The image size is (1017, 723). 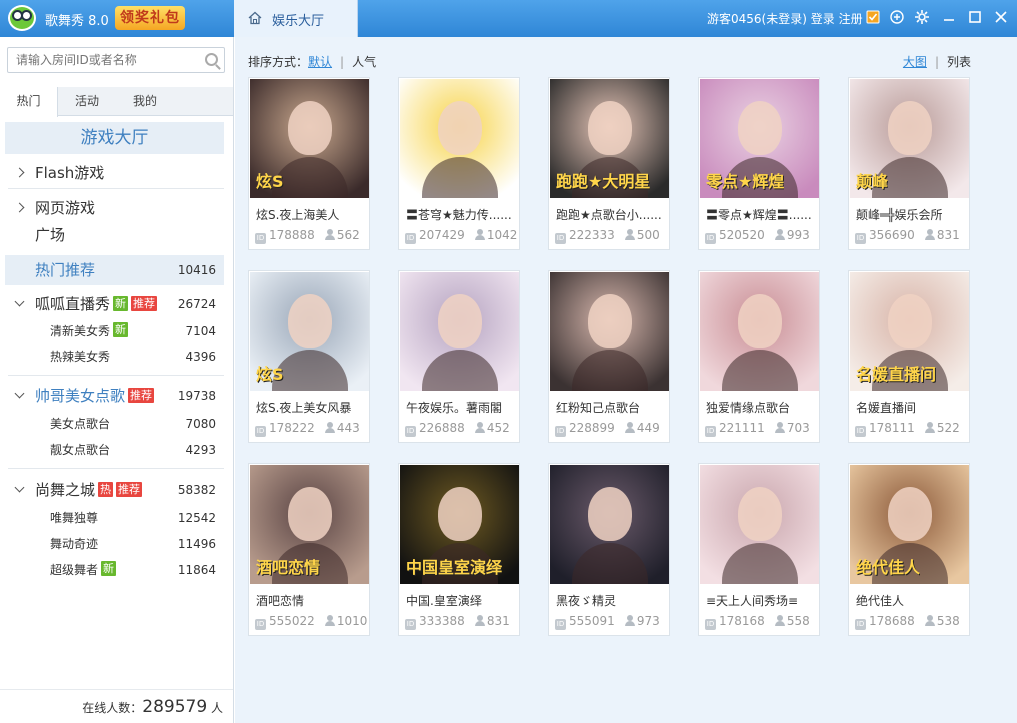 I want to click on room-thumbnail: 绝代佳人, so click(x=909, y=524).